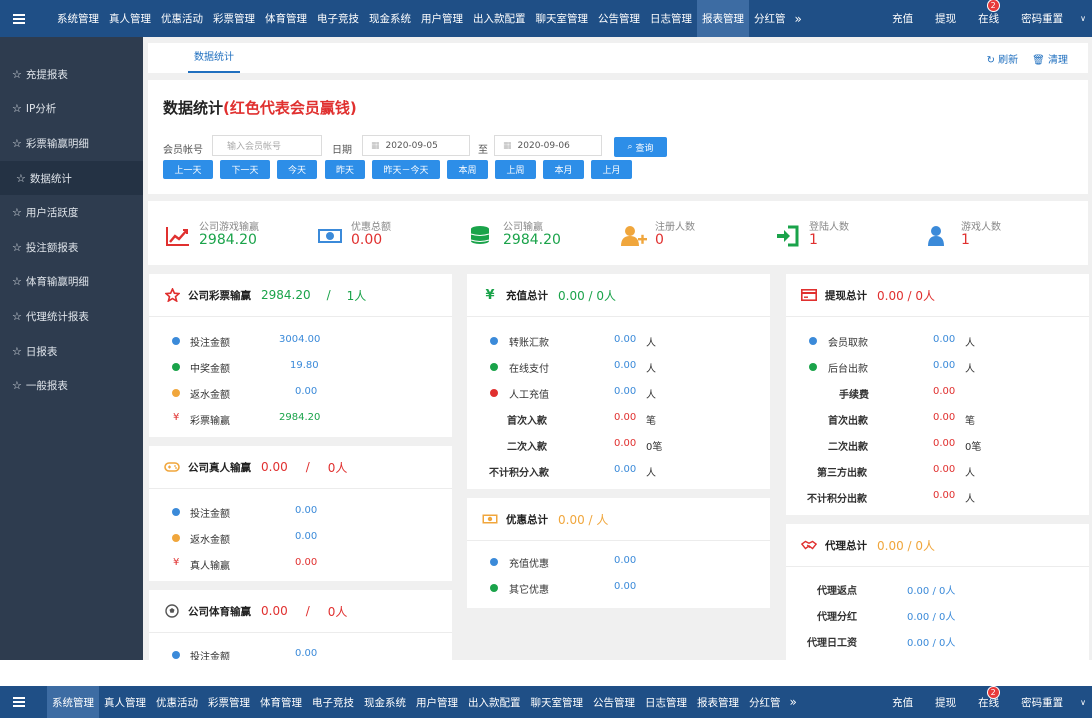  What do you see at coordinates (245, 169) in the screenshot?
I see `next-day-button: 下一天` at bounding box center [245, 169].